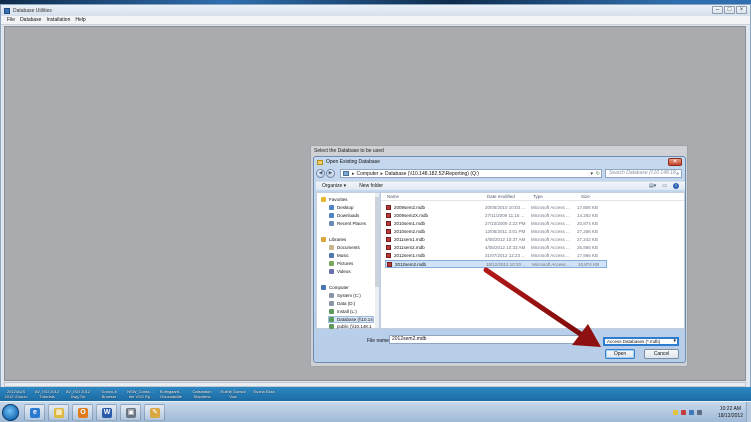 This screenshot has width=751, height=422. What do you see at coordinates (202, 394) in the screenshot?
I see `desktop-shortcut-label: Catsmakin Stephens` at bounding box center [202, 394].